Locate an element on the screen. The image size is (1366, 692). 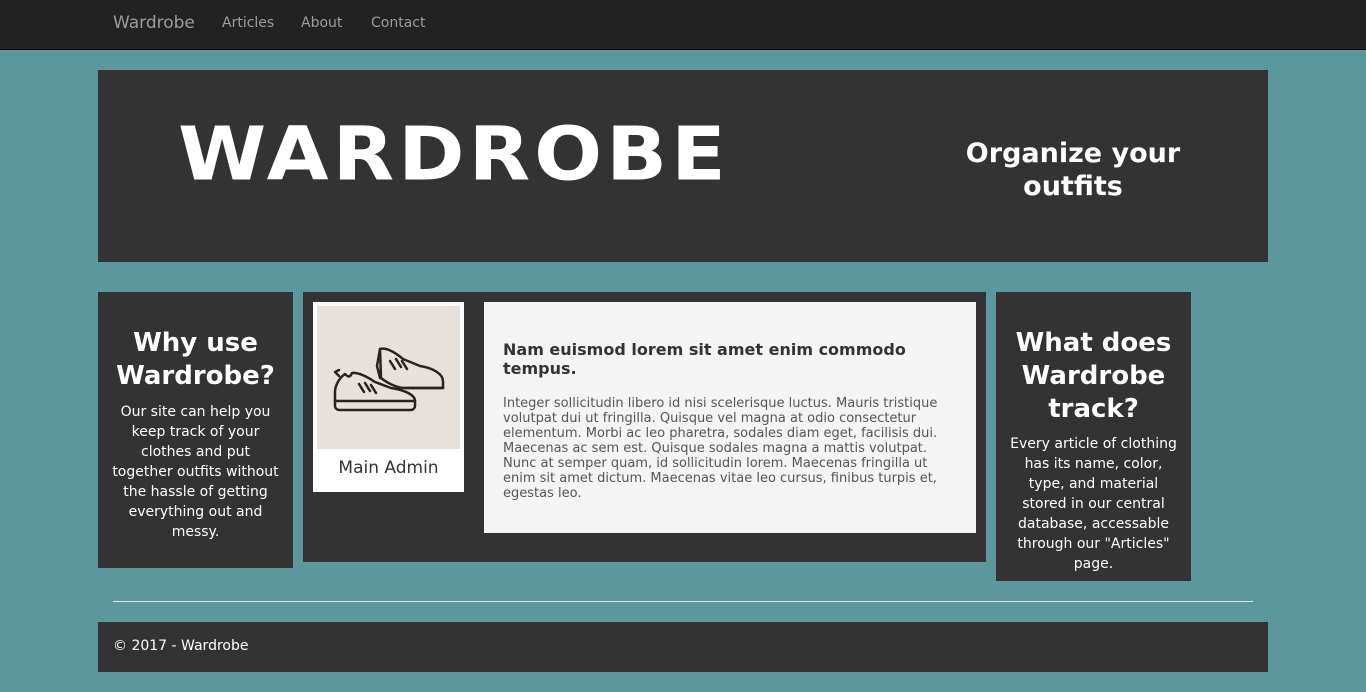
footer: © 2017 - Wardrobe is located at coordinates (683, 647).